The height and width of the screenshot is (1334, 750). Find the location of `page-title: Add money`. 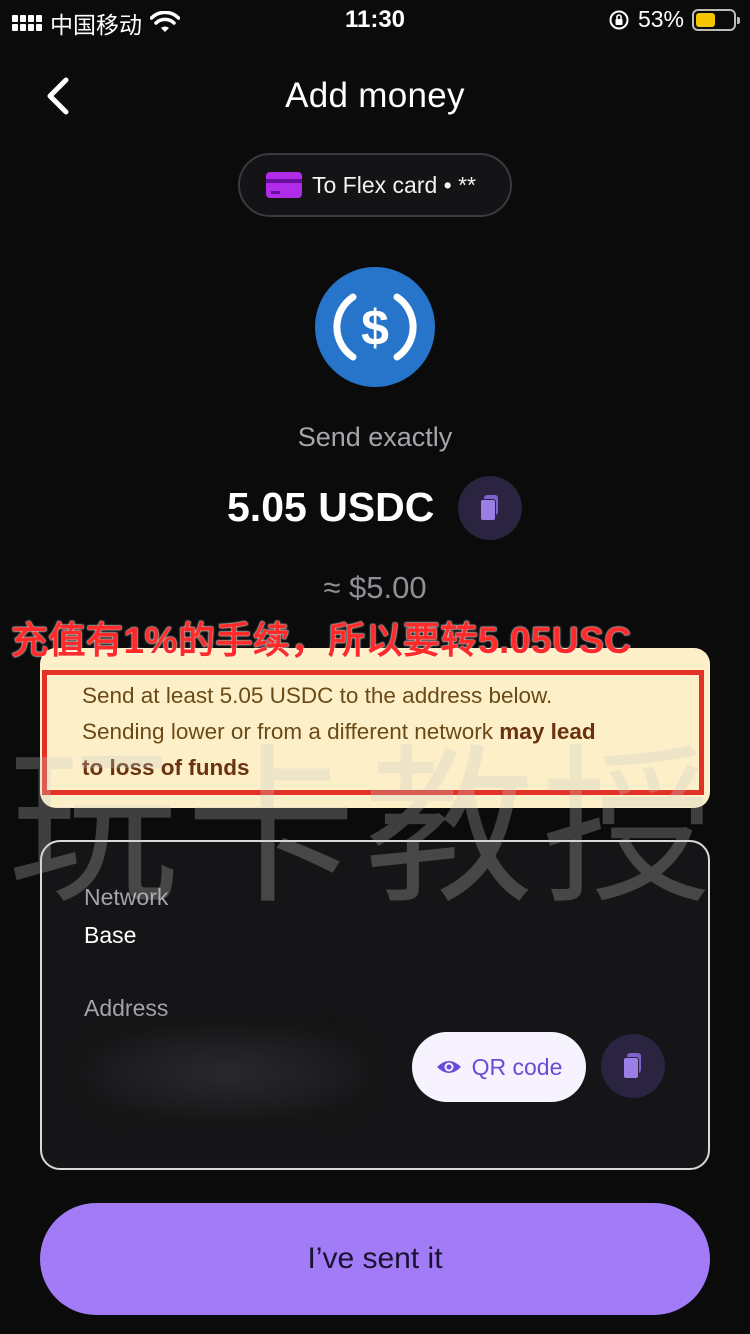

page-title: Add money is located at coordinates (375, 95).